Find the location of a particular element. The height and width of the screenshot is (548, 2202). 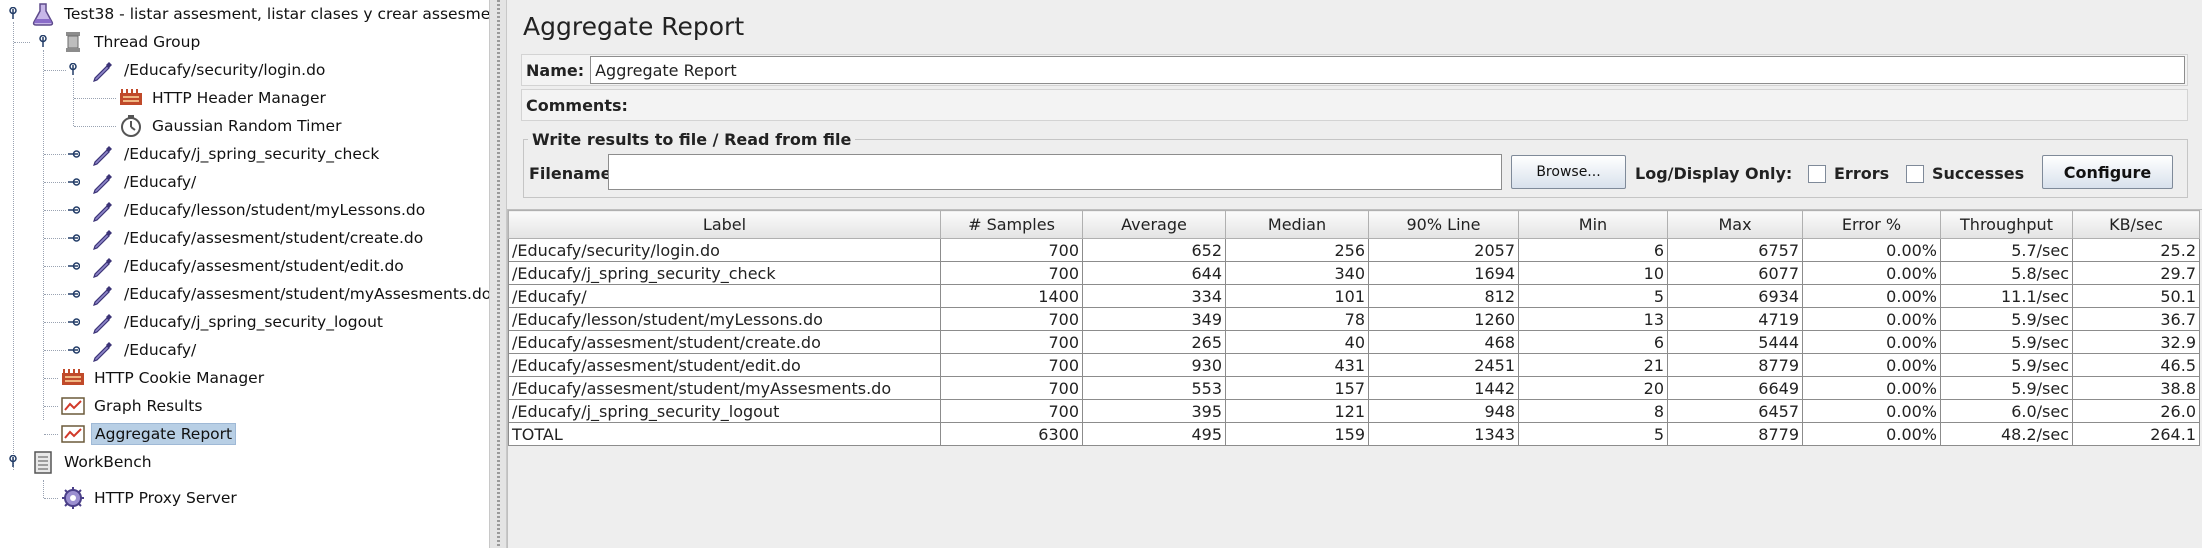

tree-node-sampler-mylessons: /Educafy/lesson/student/myLessons.do is located at coordinates (259, 210).